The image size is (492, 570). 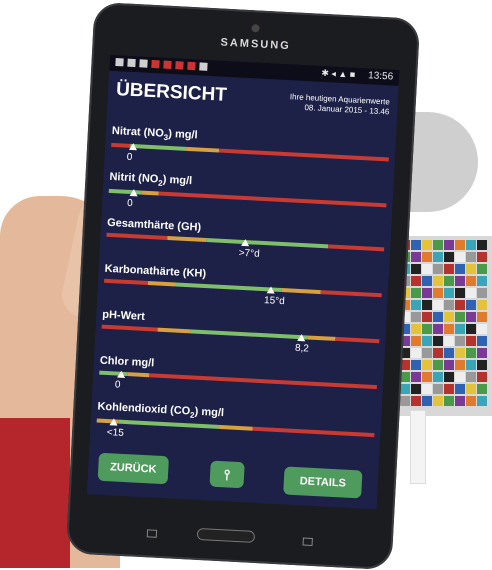 What do you see at coordinates (171, 92) in the screenshot?
I see `page-title: ÜBERSICHT` at bounding box center [171, 92].